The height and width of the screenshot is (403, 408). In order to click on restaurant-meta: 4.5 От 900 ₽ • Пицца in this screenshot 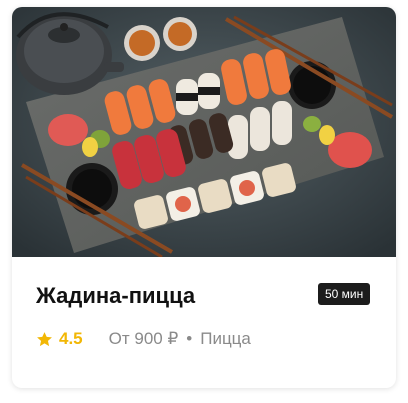, I will do `click(143, 339)`.